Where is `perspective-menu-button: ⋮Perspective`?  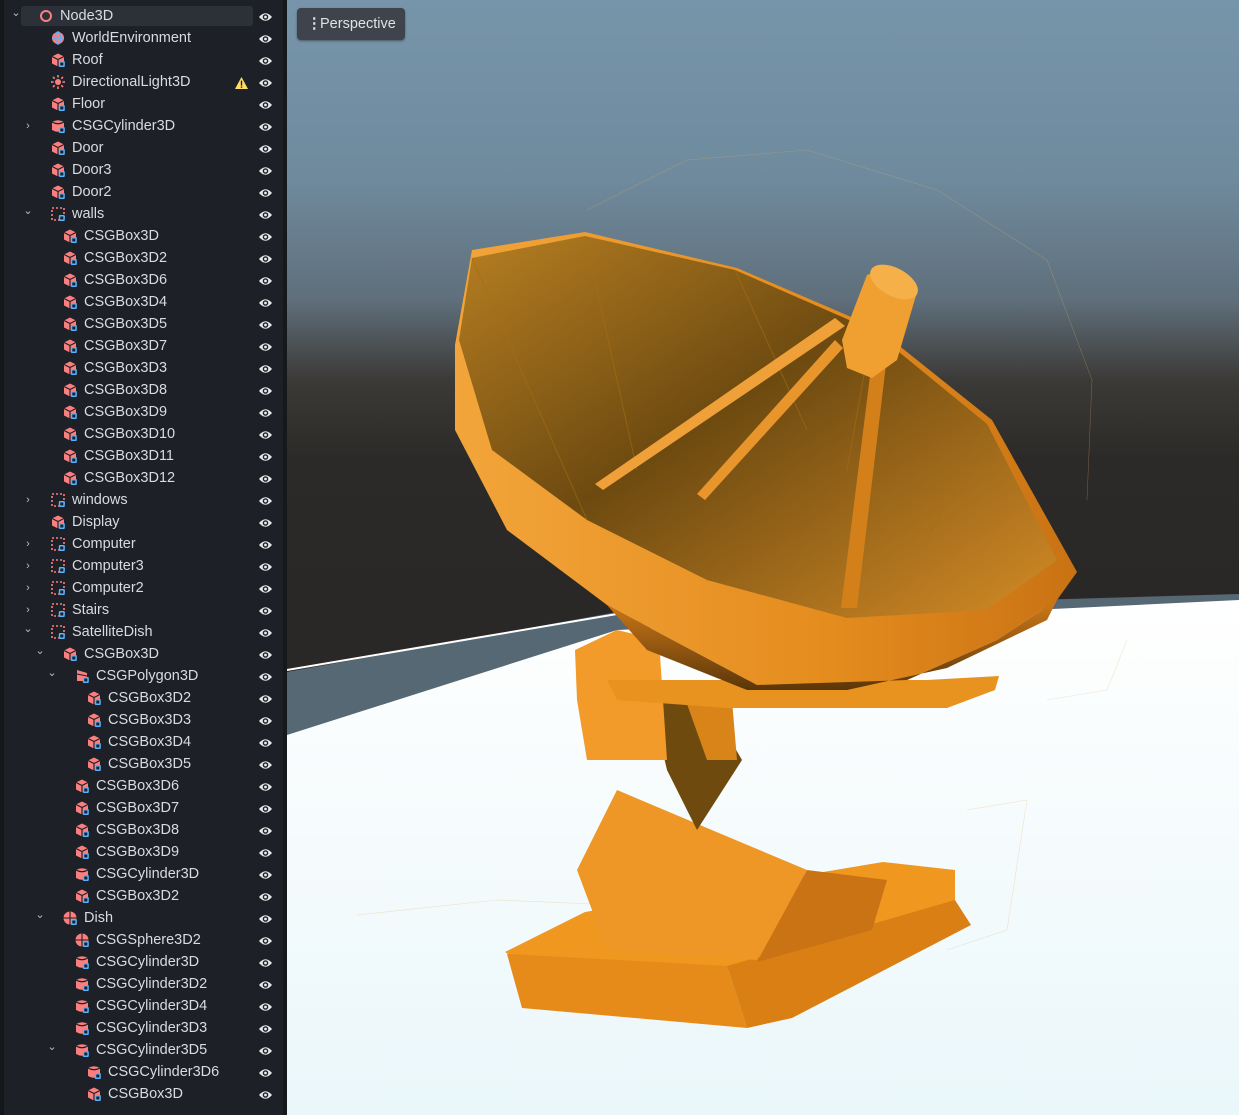
perspective-menu-button: ⋮Perspective is located at coordinates (351, 24).